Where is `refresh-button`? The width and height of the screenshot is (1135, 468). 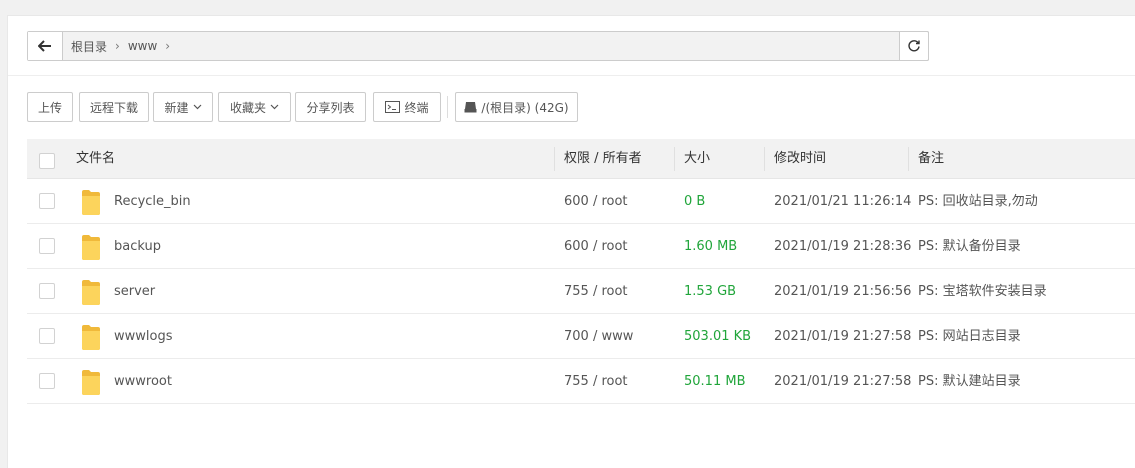 refresh-button is located at coordinates (914, 46).